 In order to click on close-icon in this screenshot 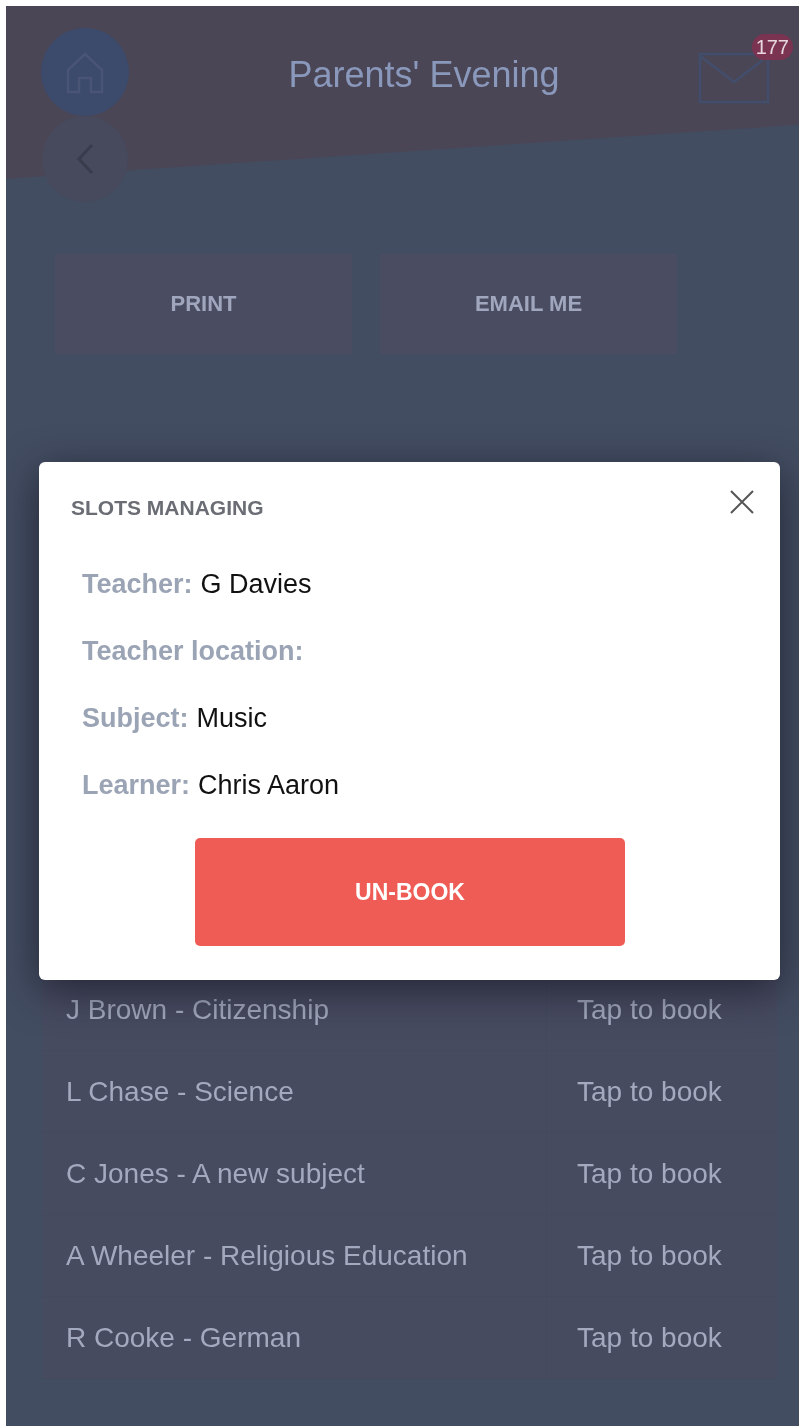, I will do `click(742, 502)`.